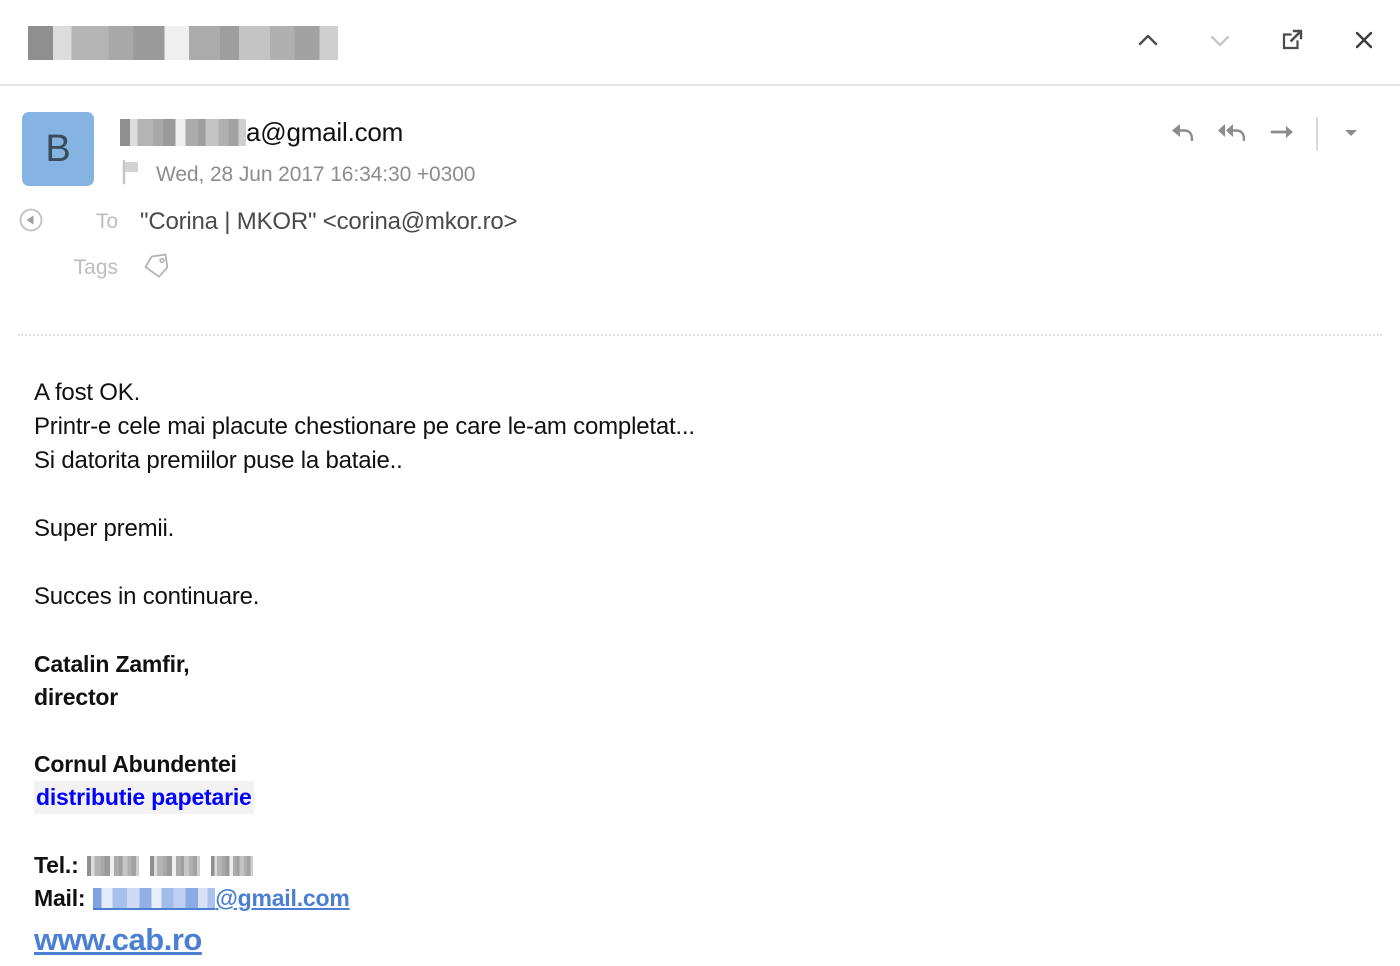 The image size is (1400, 966). I want to click on close-button, so click(1364, 42).